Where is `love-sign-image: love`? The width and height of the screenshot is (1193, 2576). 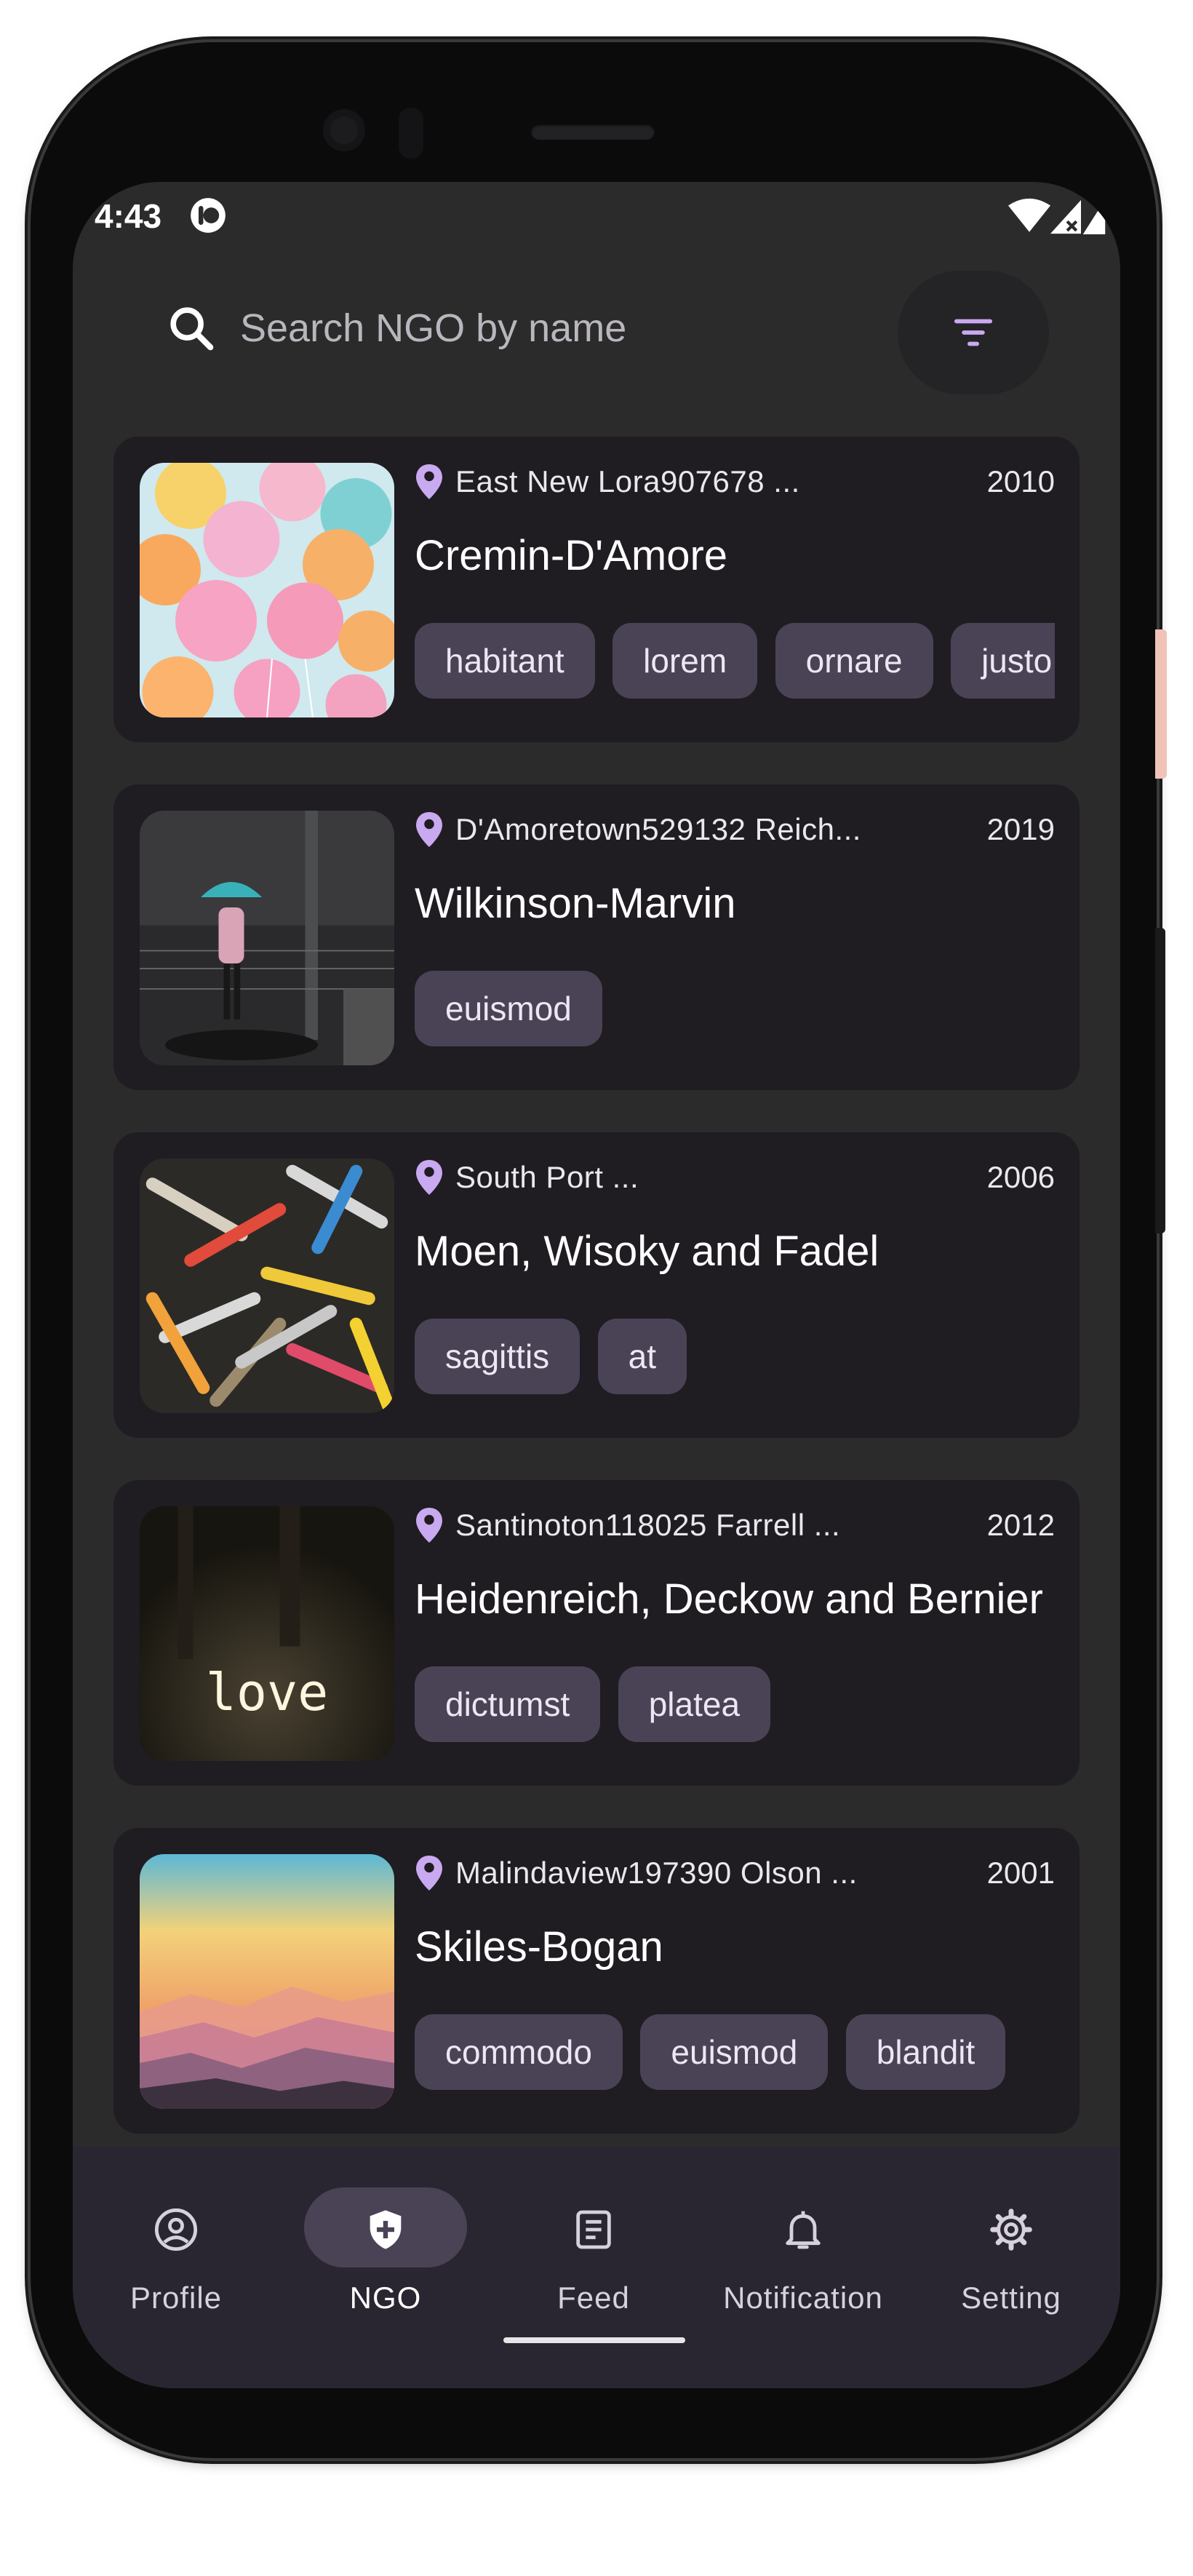
love-sign-image: love is located at coordinates (267, 1633).